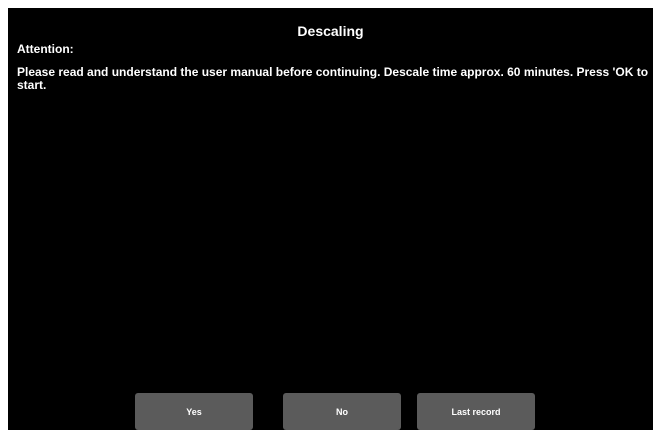 This screenshot has width=655, height=430. I want to click on attention-label: Attention:, so click(45, 49).